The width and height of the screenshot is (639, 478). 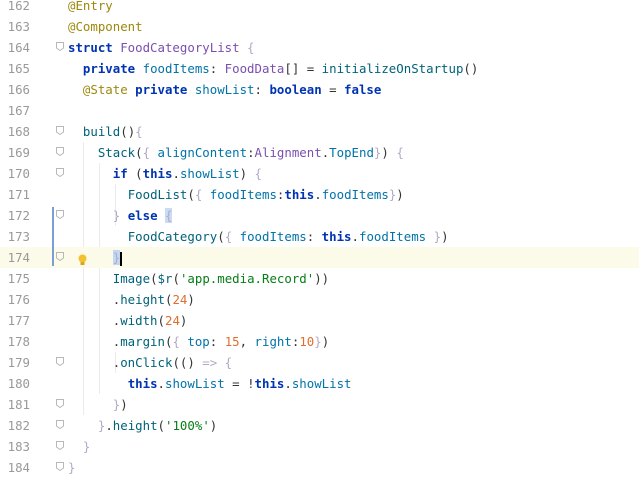 I want to click on code-line: 163 @Component, so click(x=319, y=26).